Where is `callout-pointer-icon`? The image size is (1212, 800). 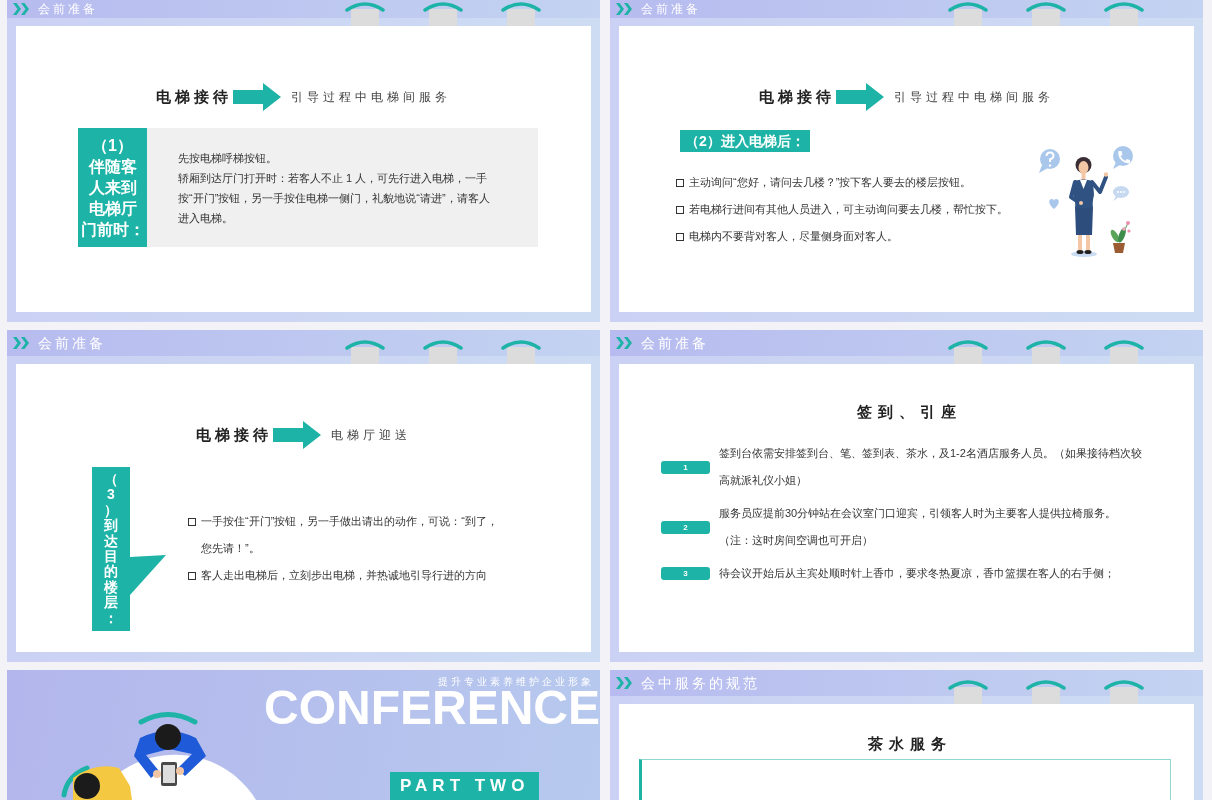 callout-pointer-icon is located at coordinates (148, 574).